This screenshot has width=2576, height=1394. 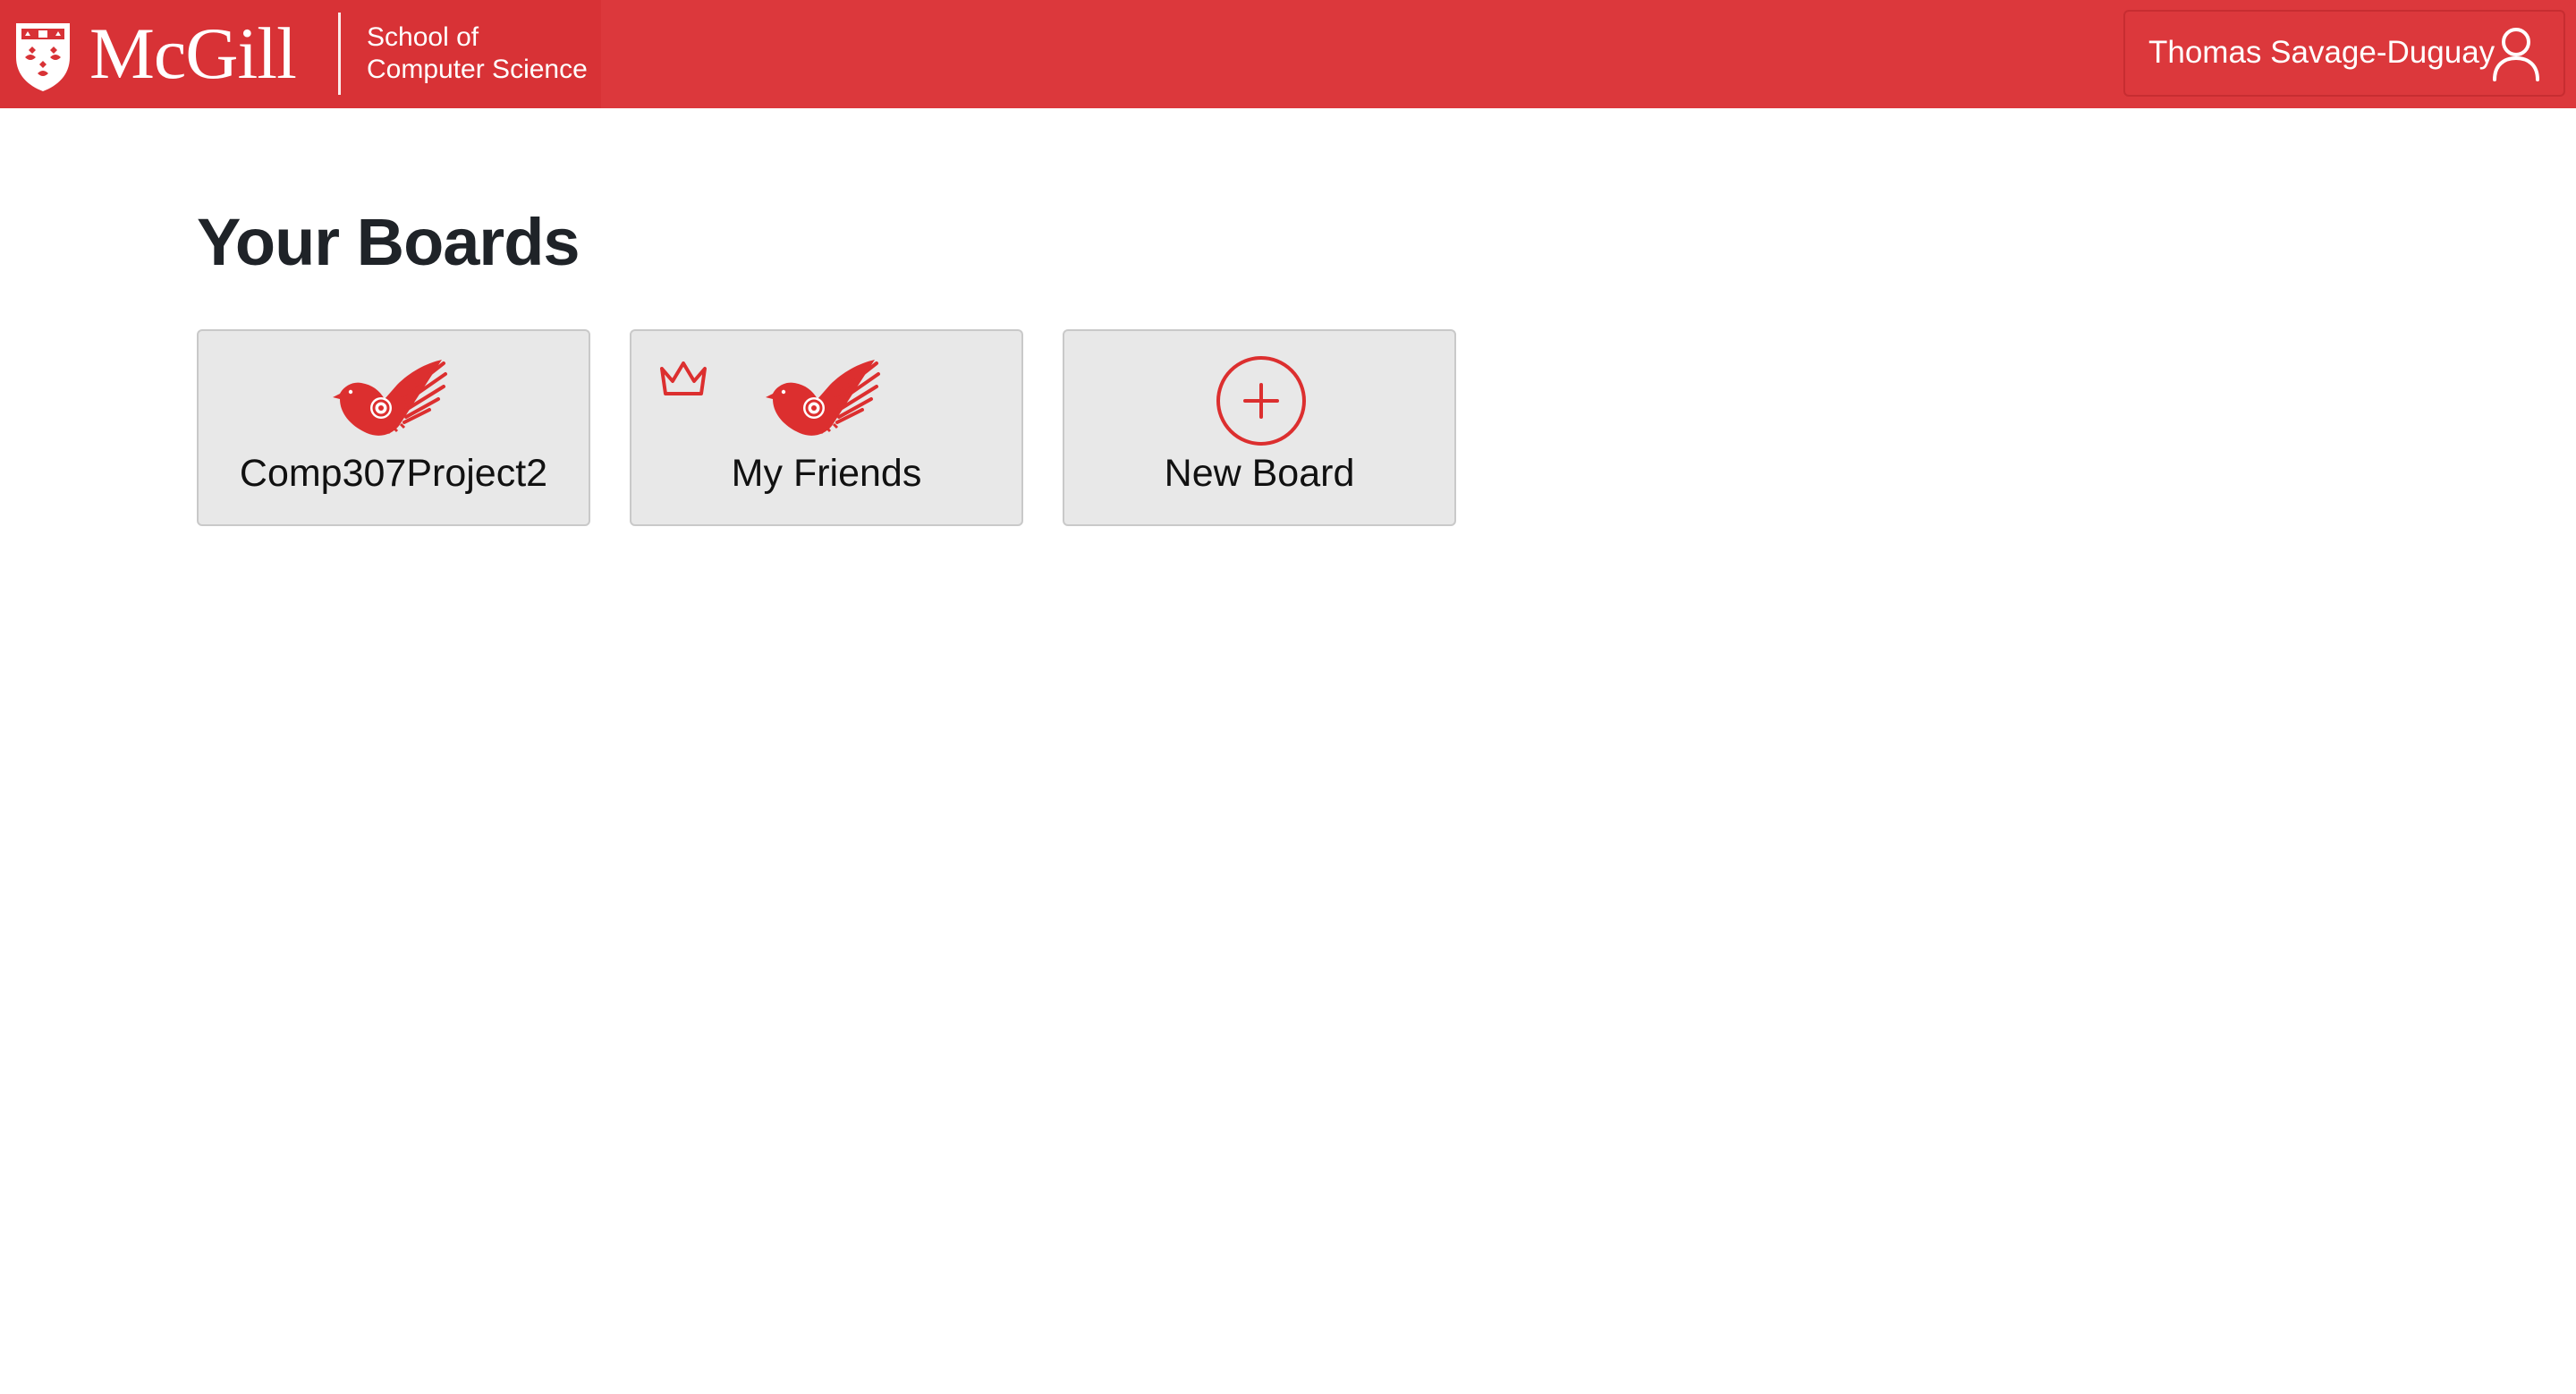 I want to click on new-board-label: New Board, so click(x=1259, y=474).